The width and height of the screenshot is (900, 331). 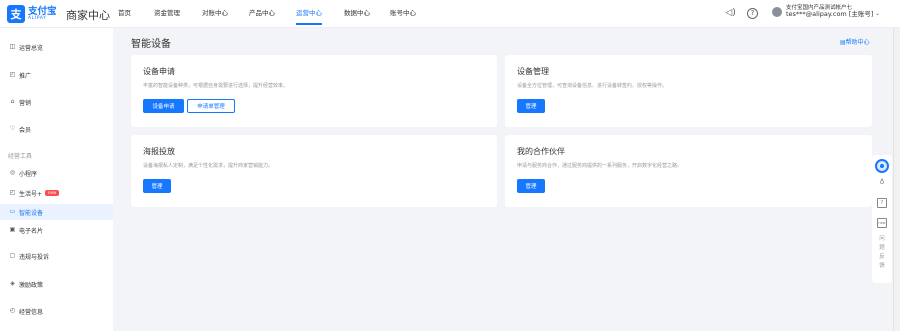 What do you see at coordinates (31, 285) in the screenshot?
I see `sidebar-item-label: 激励政策` at bounding box center [31, 285].